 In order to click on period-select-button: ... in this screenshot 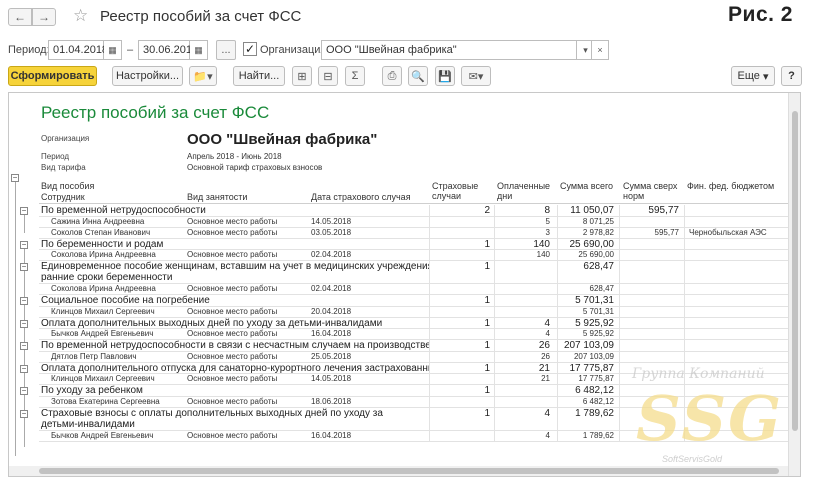, I will do `click(226, 50)`.